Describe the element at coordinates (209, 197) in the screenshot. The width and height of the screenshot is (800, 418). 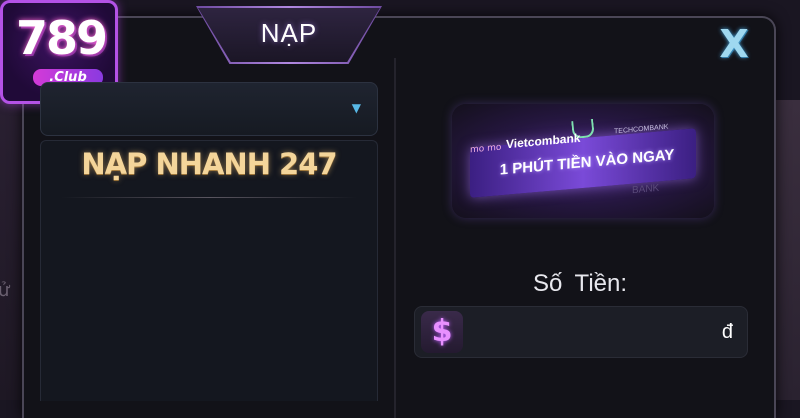
I see `method-divider` at that location.